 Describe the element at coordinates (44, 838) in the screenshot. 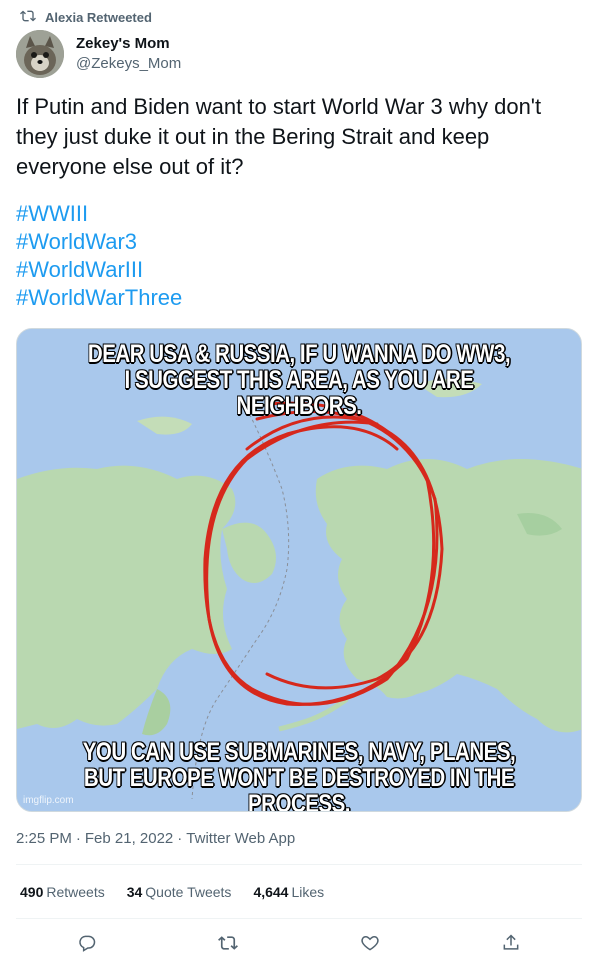

I see `tweet-time: 2:25 PM` at that location.